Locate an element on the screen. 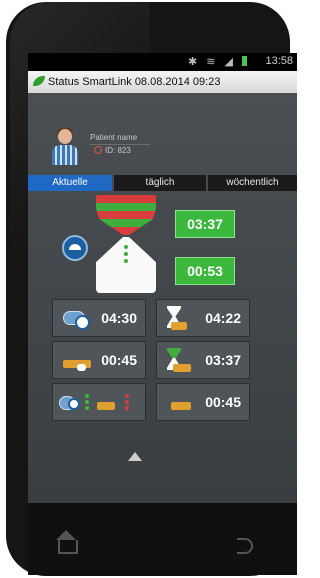 Image resolution: width=320 pixels, height=578 pixels. tile-bed-cup: 00:45 is located at coordinates (99, 360).